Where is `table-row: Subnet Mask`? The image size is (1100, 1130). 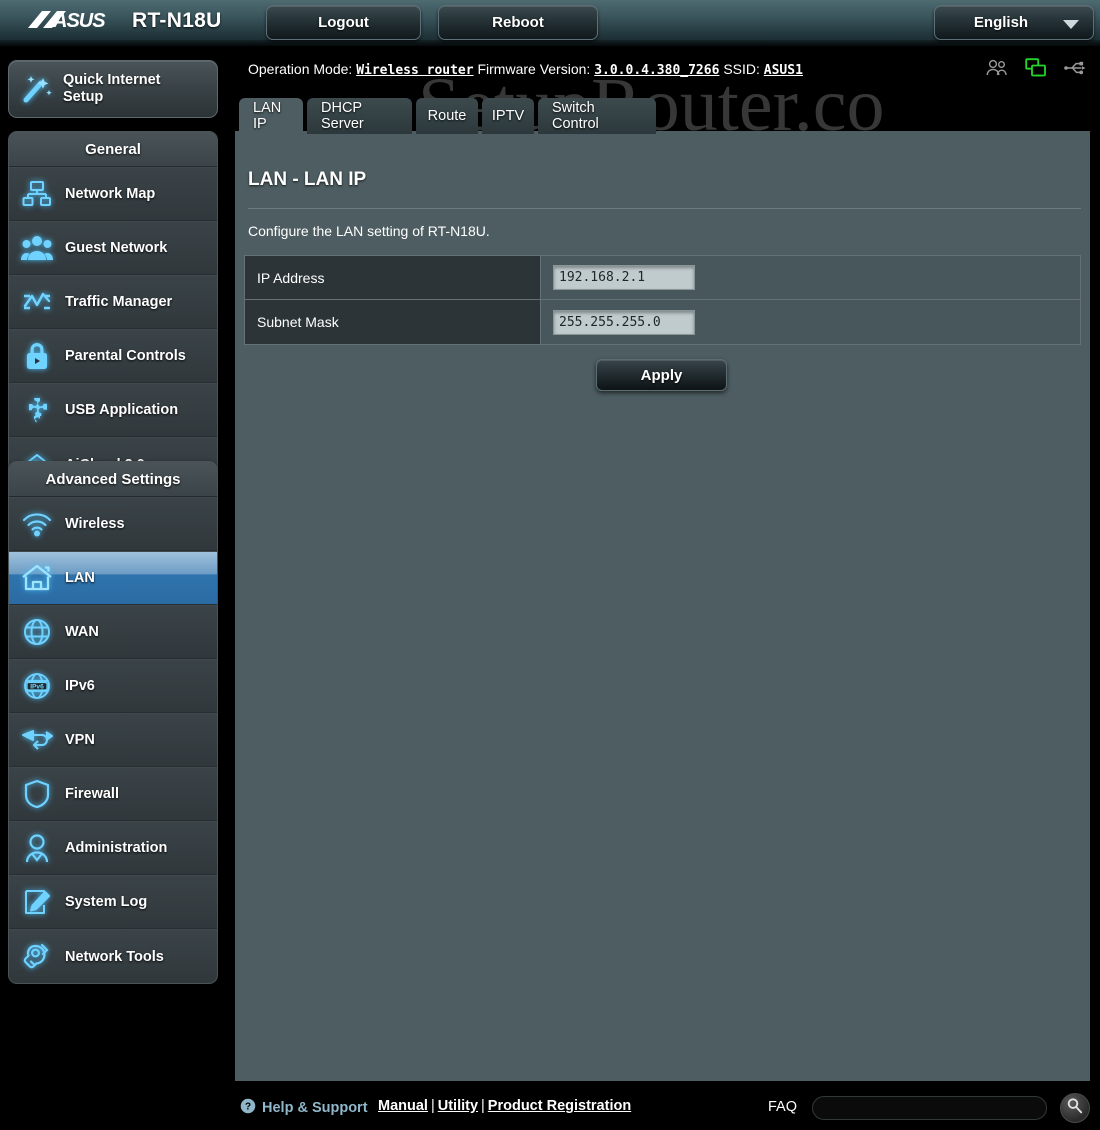
table-row: Subnet Mask is located at coordinates (662, 322).